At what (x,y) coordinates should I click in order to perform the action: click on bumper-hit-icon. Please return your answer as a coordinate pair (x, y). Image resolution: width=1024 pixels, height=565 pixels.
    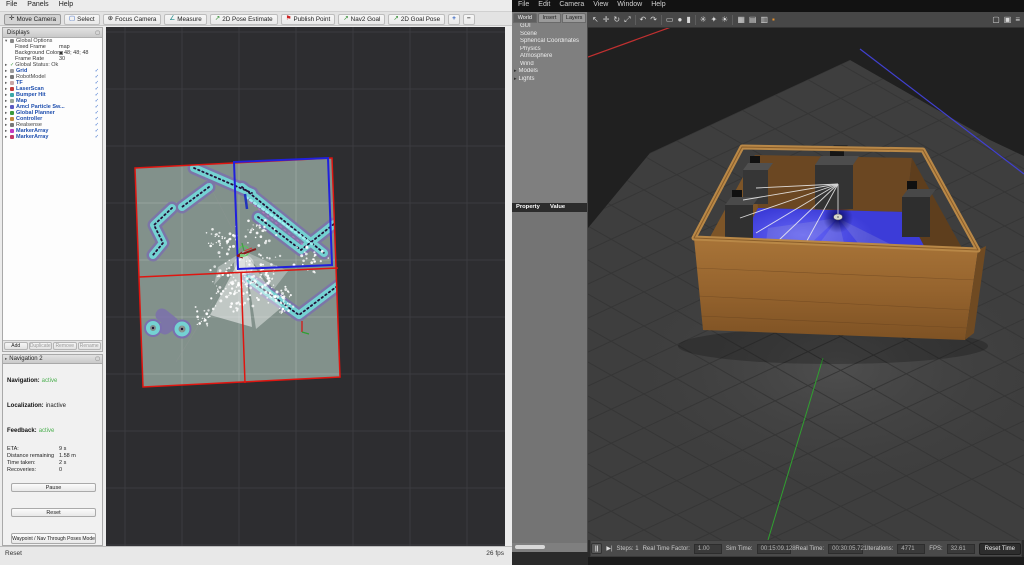
    Looking at the image, I should click on (12, 95).